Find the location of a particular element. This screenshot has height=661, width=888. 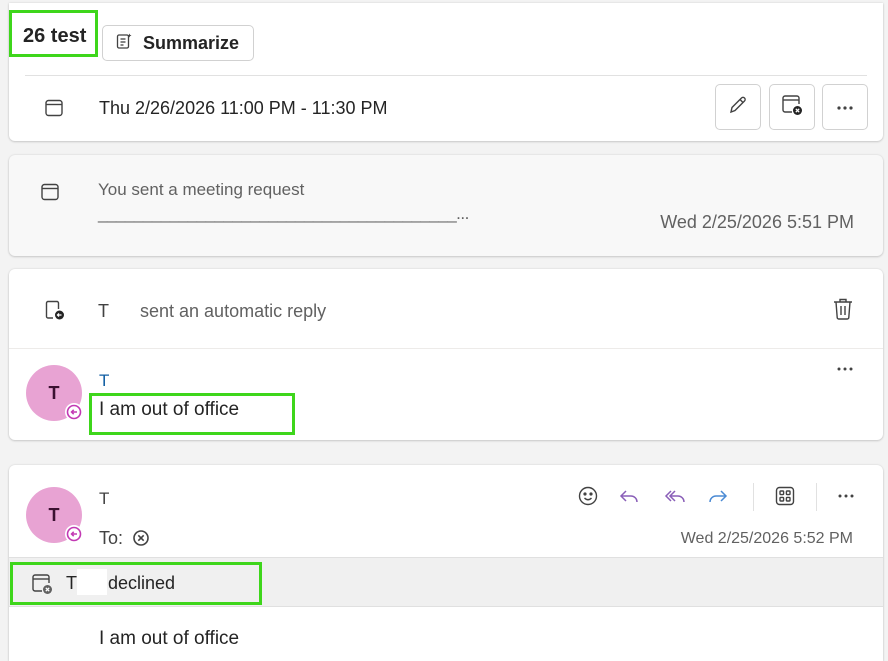

summarize-icon is located at coordinates (124, 43).